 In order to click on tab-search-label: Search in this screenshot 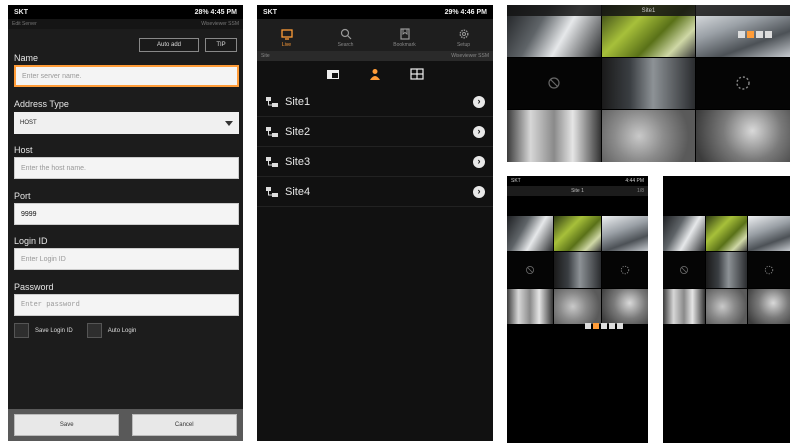, I will do `click(345, 45)`.